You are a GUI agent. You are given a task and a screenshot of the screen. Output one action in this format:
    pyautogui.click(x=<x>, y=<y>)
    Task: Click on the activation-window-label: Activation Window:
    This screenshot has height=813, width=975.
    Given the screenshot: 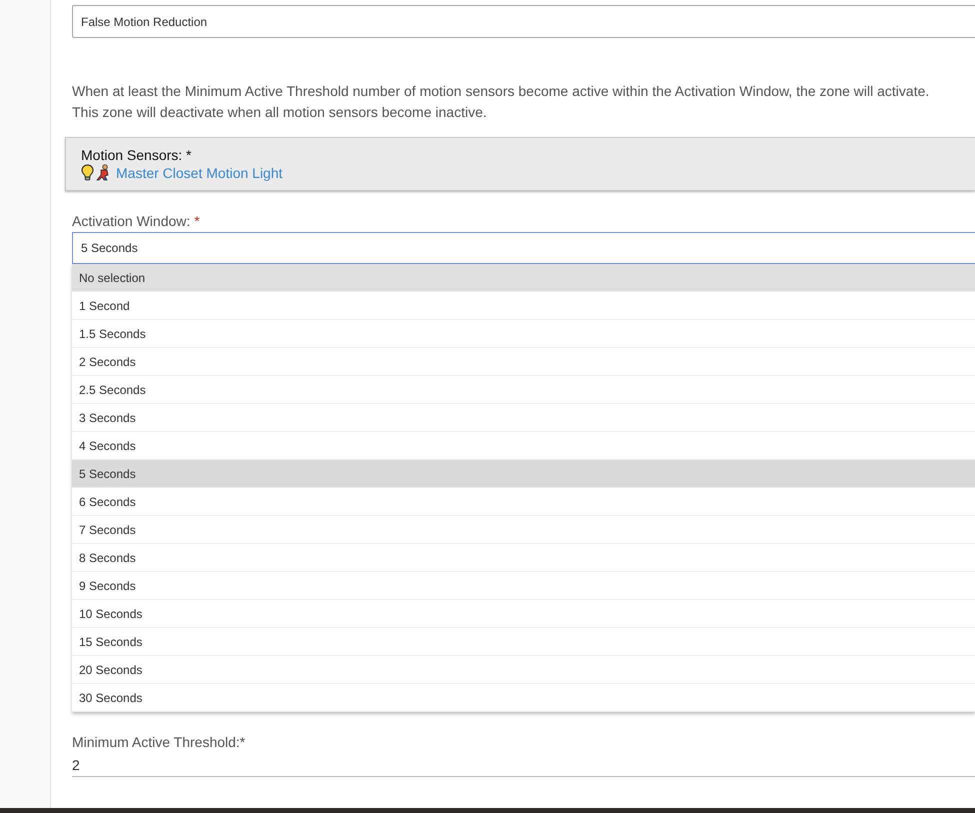 What is the action you would take?
    pyautogui.click(x=131, y=221)
    